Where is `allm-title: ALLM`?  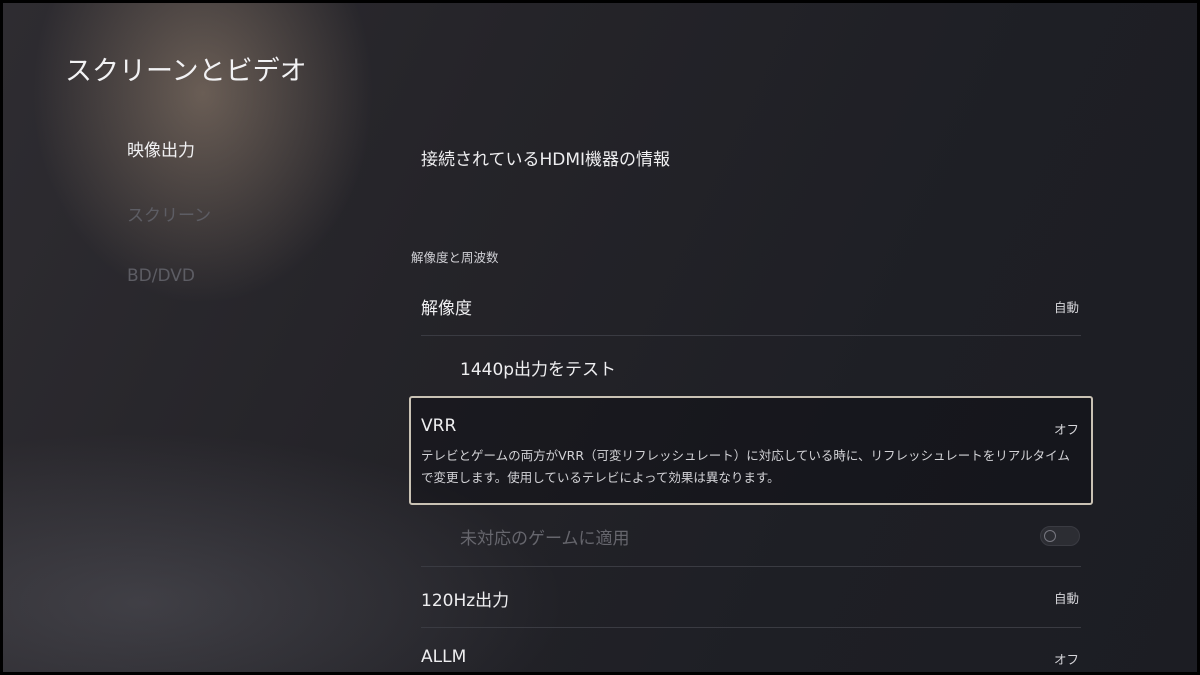 allm-title: ALLM is located at coordinates (443, 657).